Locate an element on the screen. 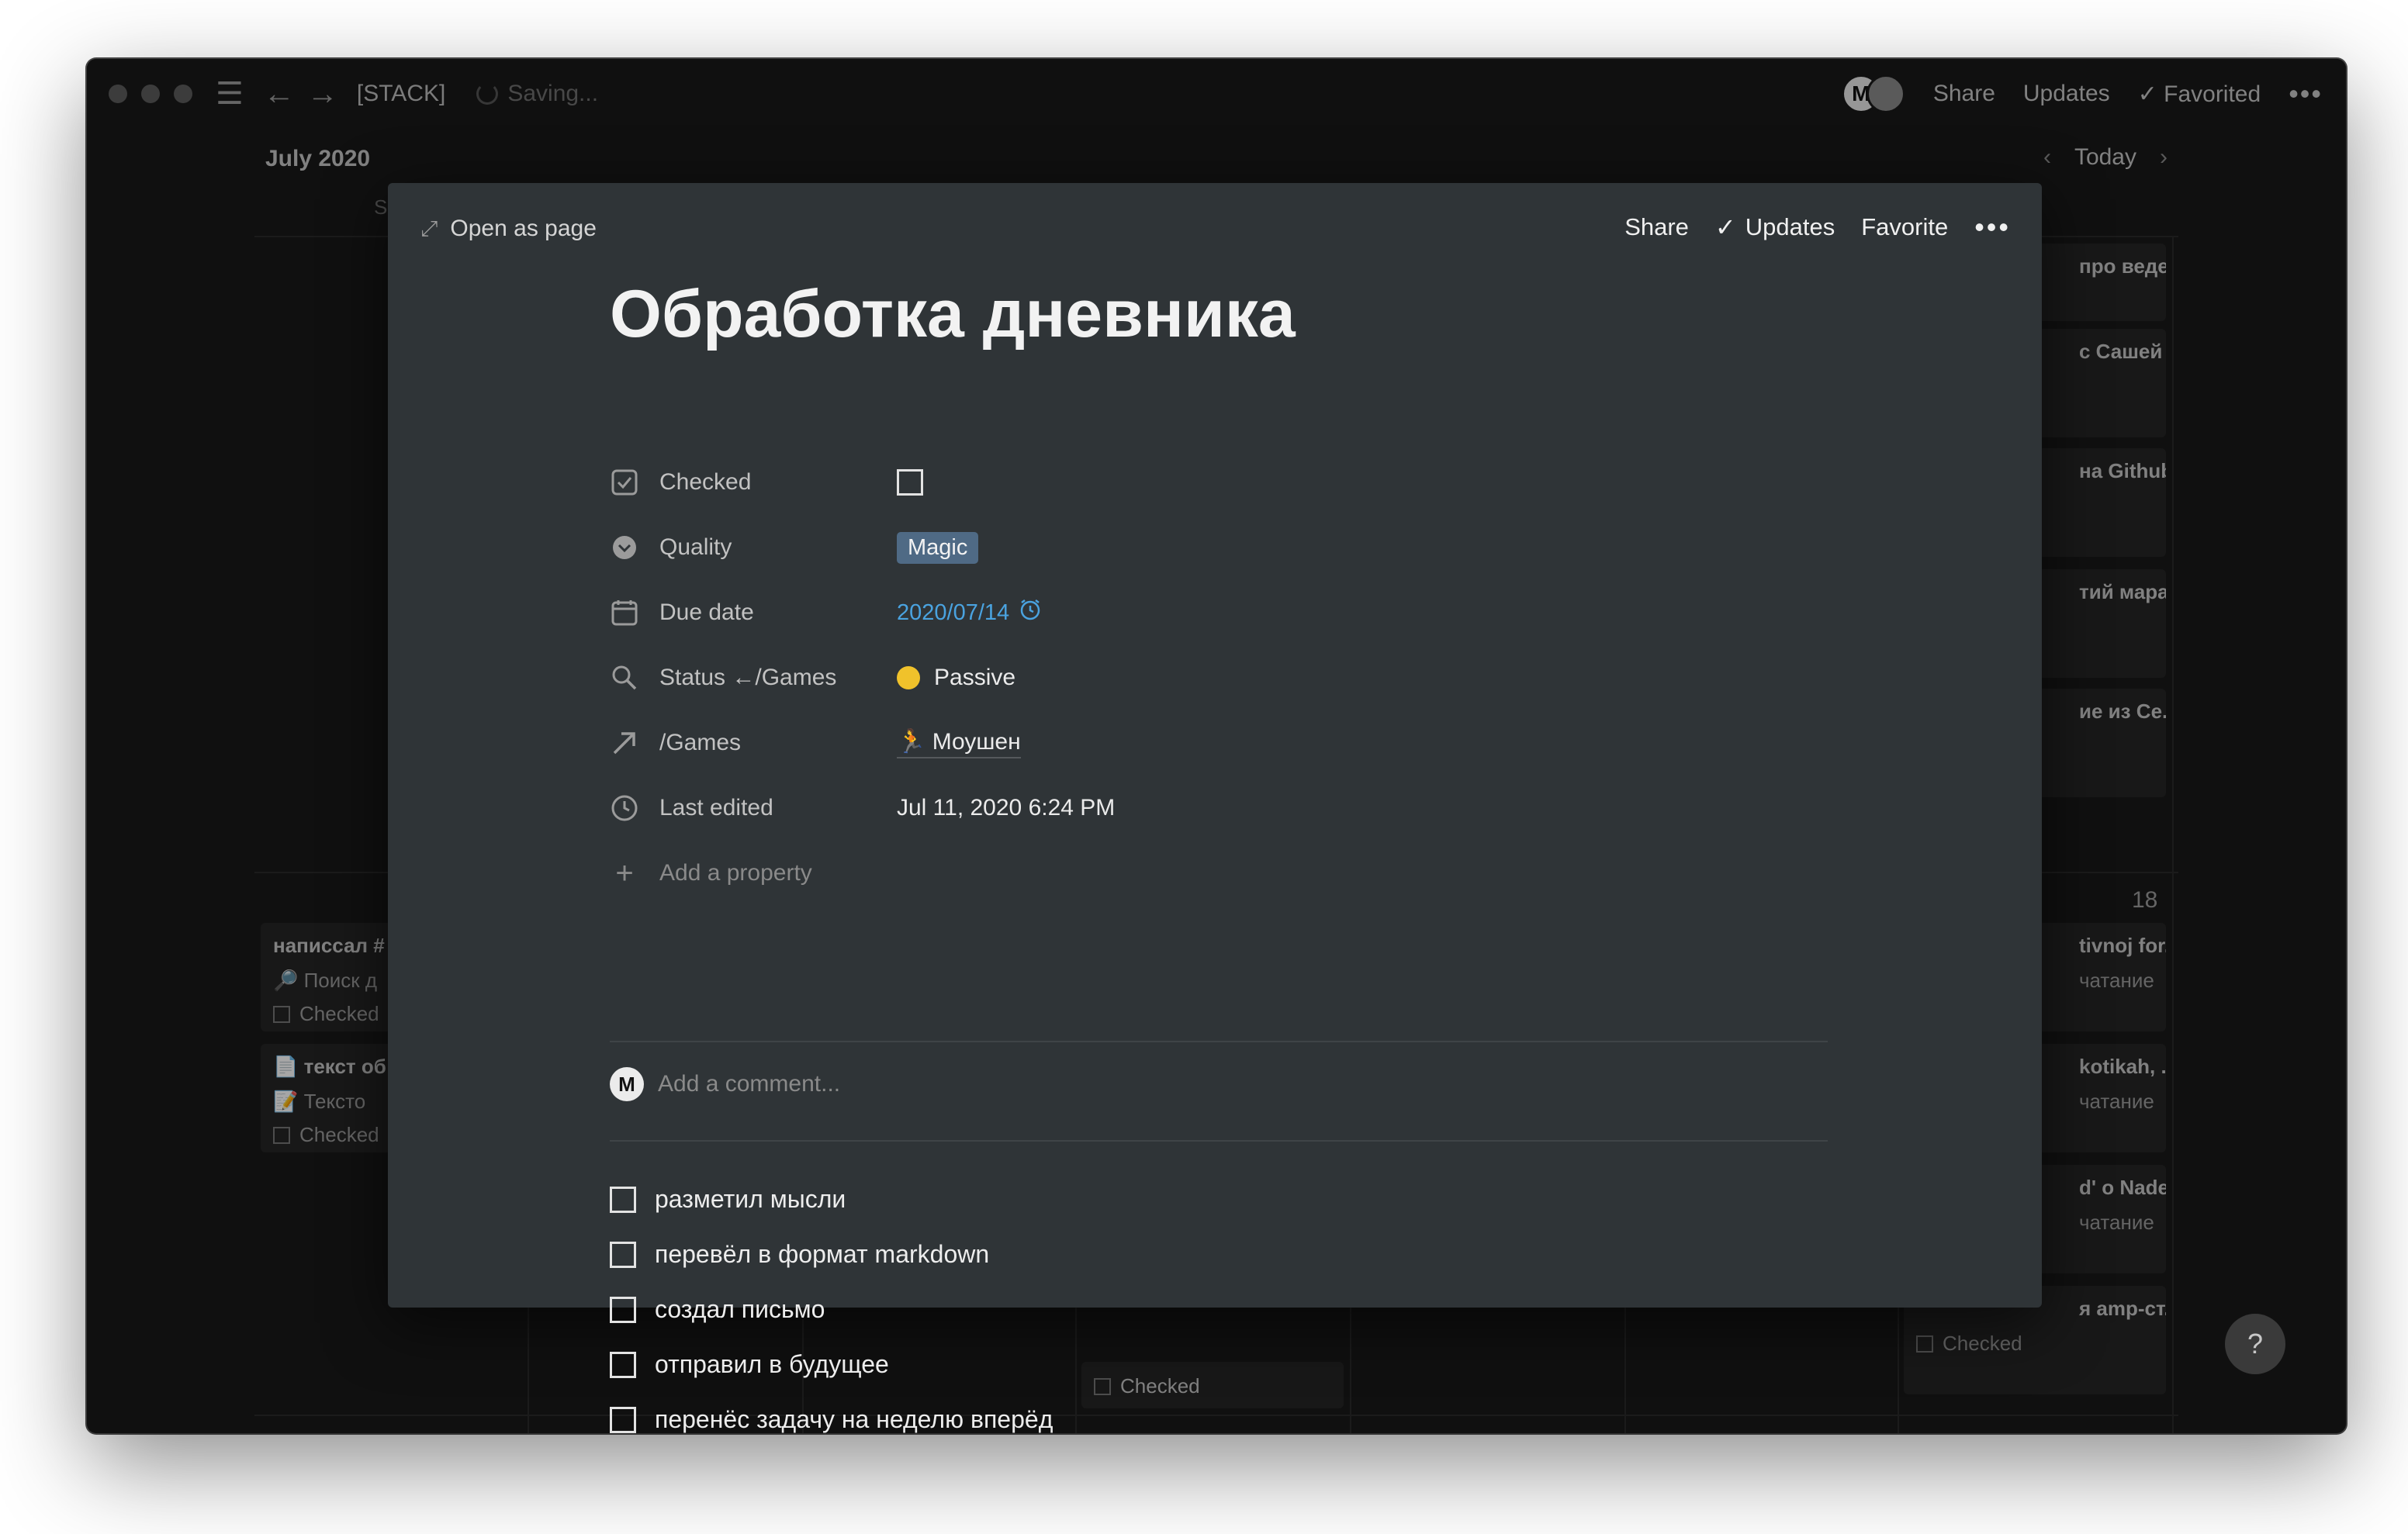  todo-text: перевёл в формат markdown is located at coordinates (822, 1254).